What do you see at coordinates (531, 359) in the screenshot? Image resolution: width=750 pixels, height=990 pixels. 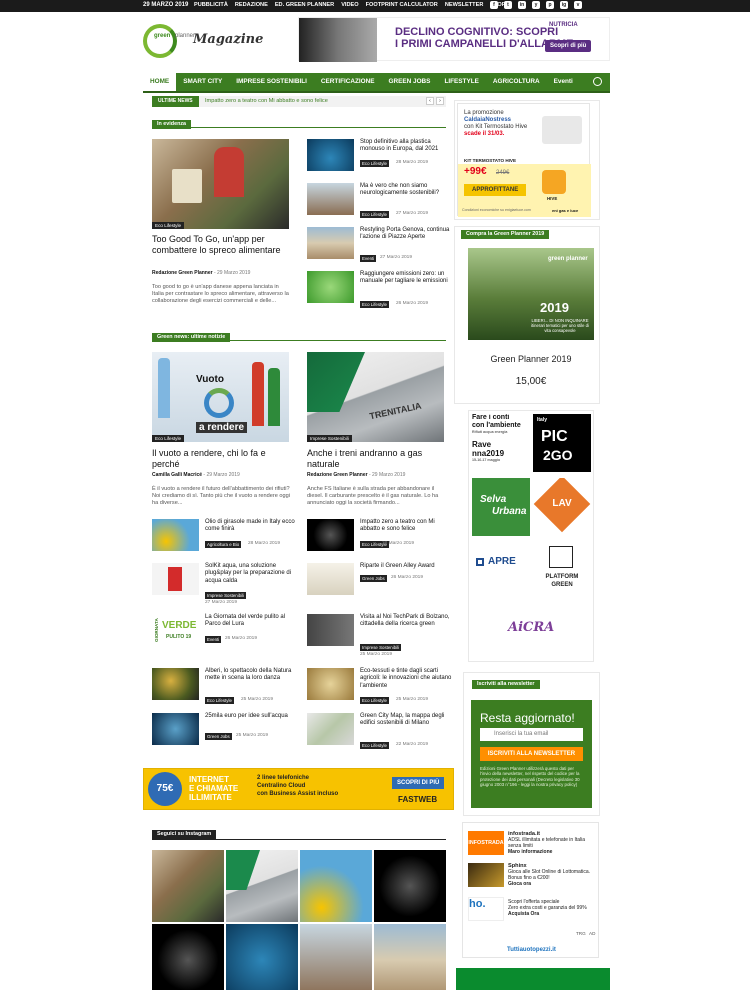 I see `product-name: Green Planner 2019` at bounding box center [531, 359].